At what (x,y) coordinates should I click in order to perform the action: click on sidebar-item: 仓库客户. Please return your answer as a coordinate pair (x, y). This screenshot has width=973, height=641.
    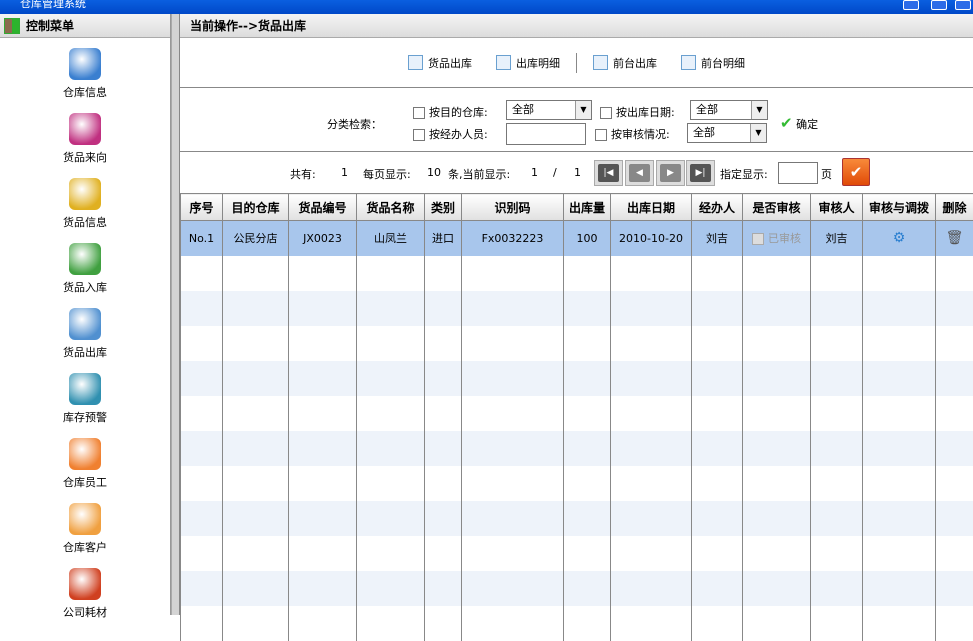
    Looking at the image, I should click on (85, 525).